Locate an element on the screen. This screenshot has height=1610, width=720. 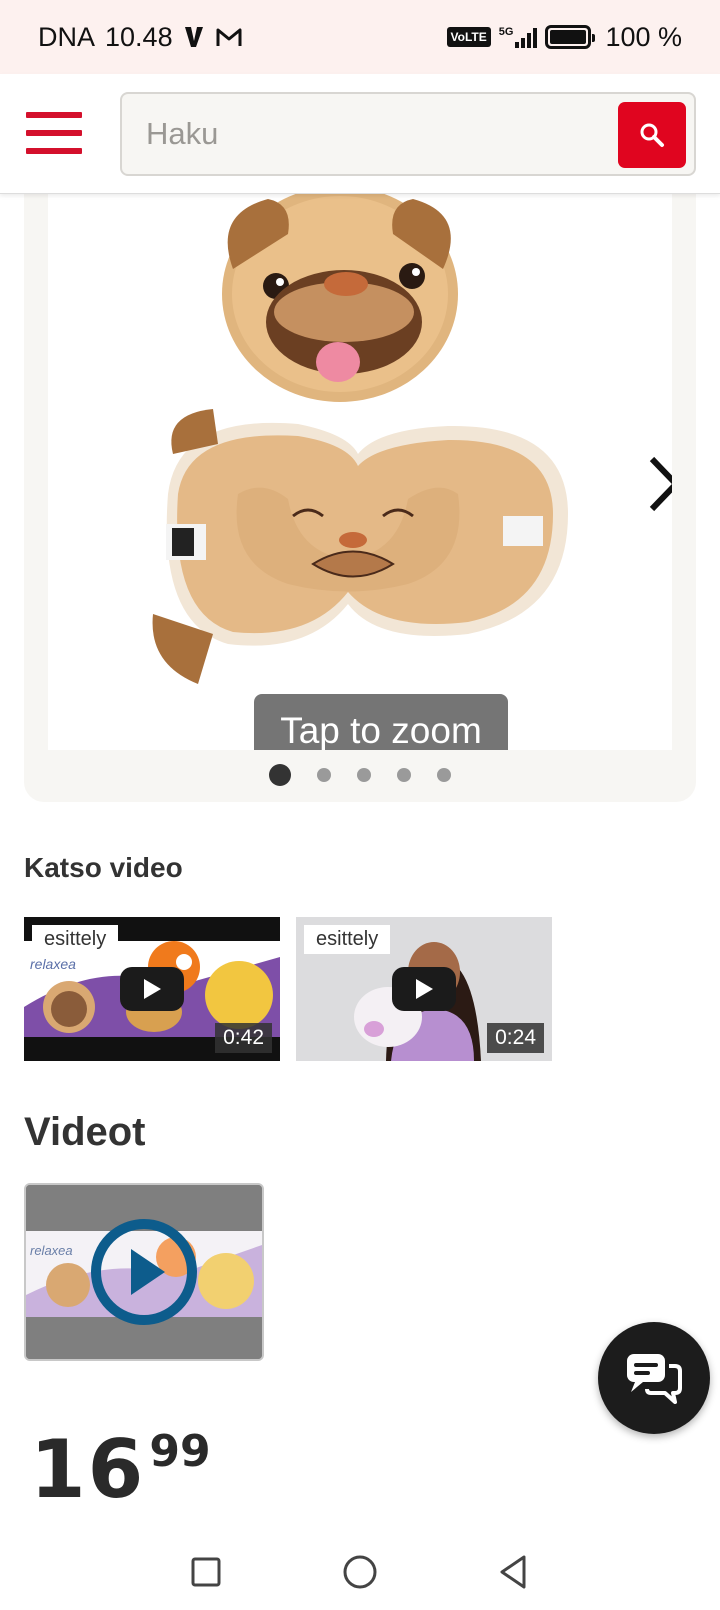
play-circle-icon is located at coordinates (144, 1272).